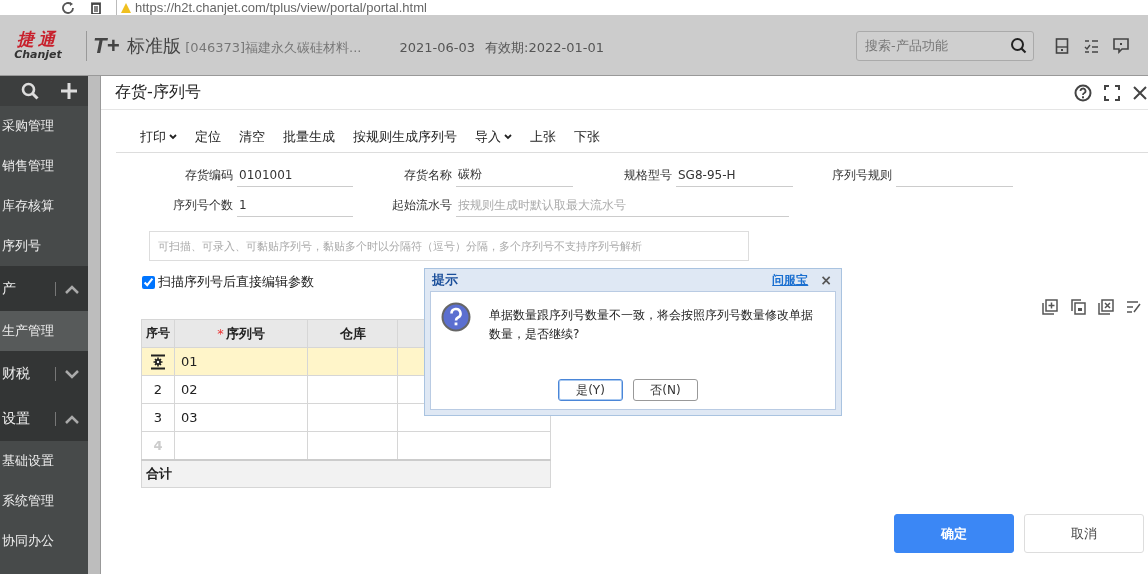 The width and height of the screenshot is (1148, 574). What do you see at coordinates (44, 166) in the screenshot?
I see `sidebar-item: 销售管理` at bounding box center [44, 166].